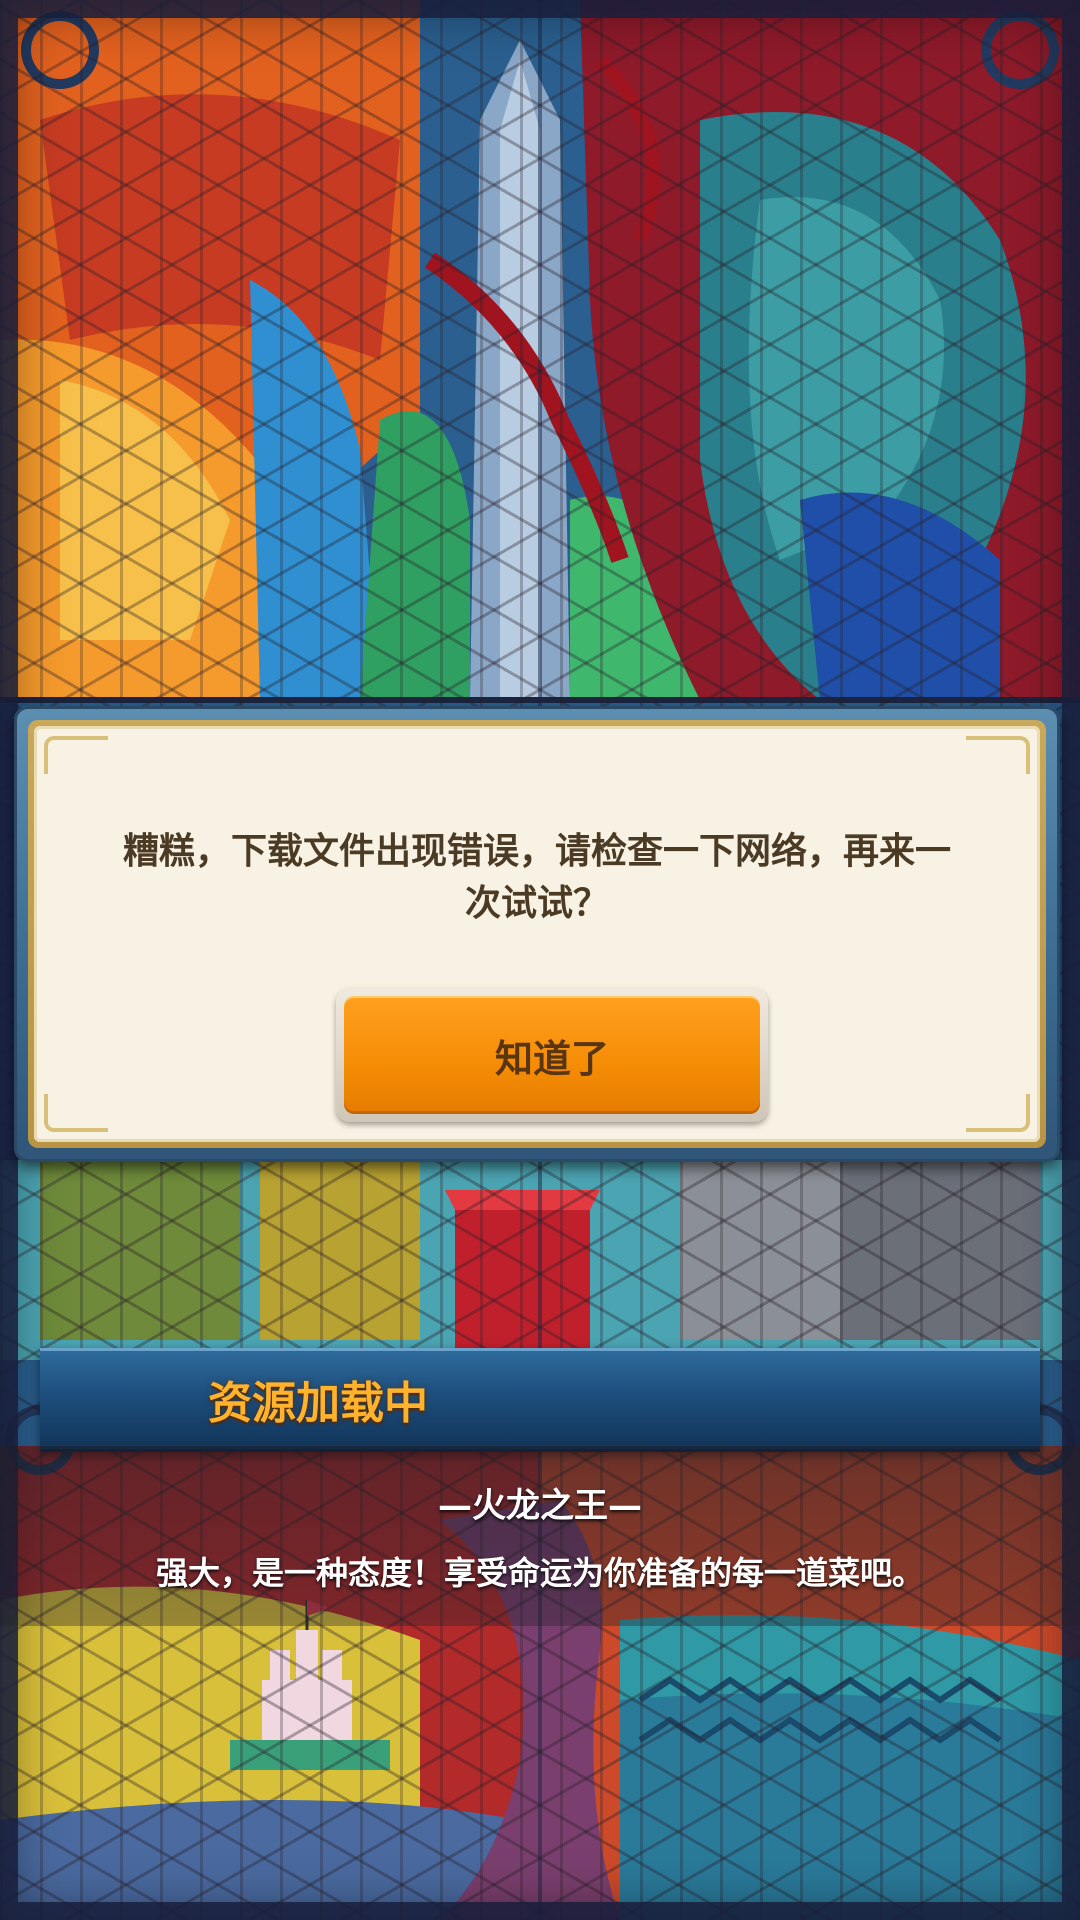 This screenshot has height=1920, width=1080. I want to click on ok-button-face: 知道了, so click(552, 1055).